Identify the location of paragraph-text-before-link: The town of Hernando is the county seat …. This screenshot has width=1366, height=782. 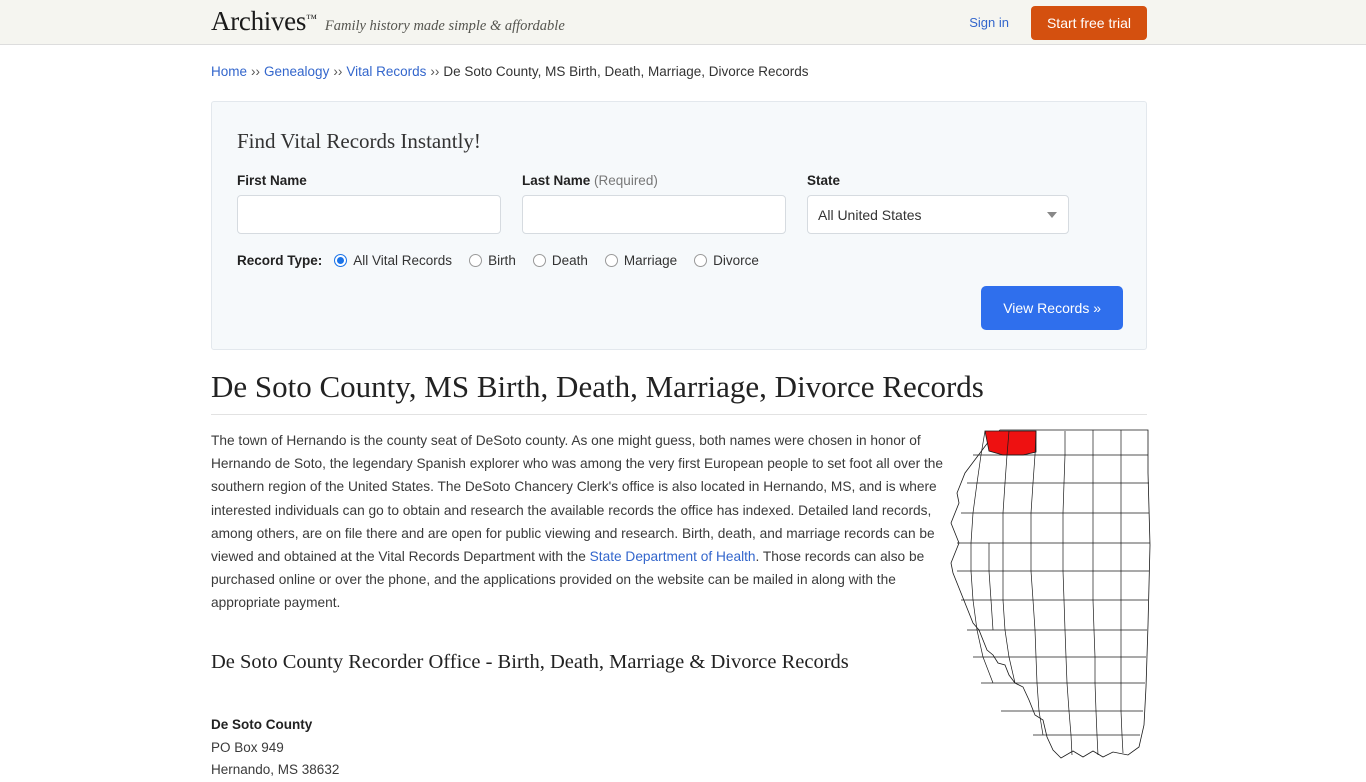
(577, 499).